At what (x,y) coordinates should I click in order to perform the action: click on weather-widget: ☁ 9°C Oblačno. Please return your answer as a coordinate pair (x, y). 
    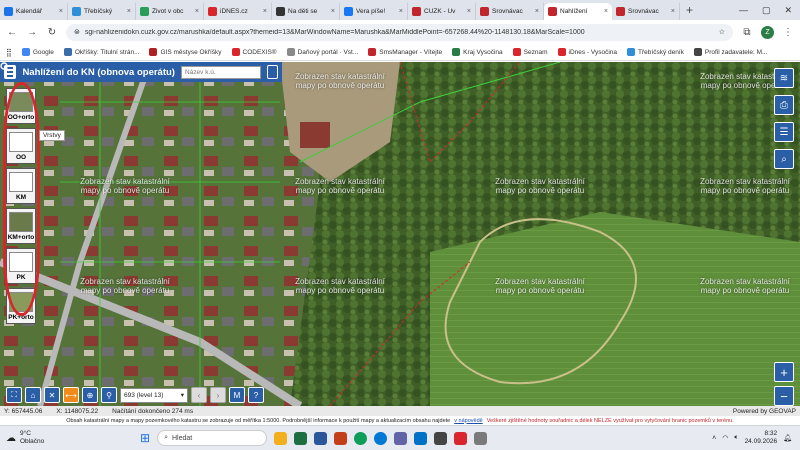
    Looking at the image, I should click on (70, 438).